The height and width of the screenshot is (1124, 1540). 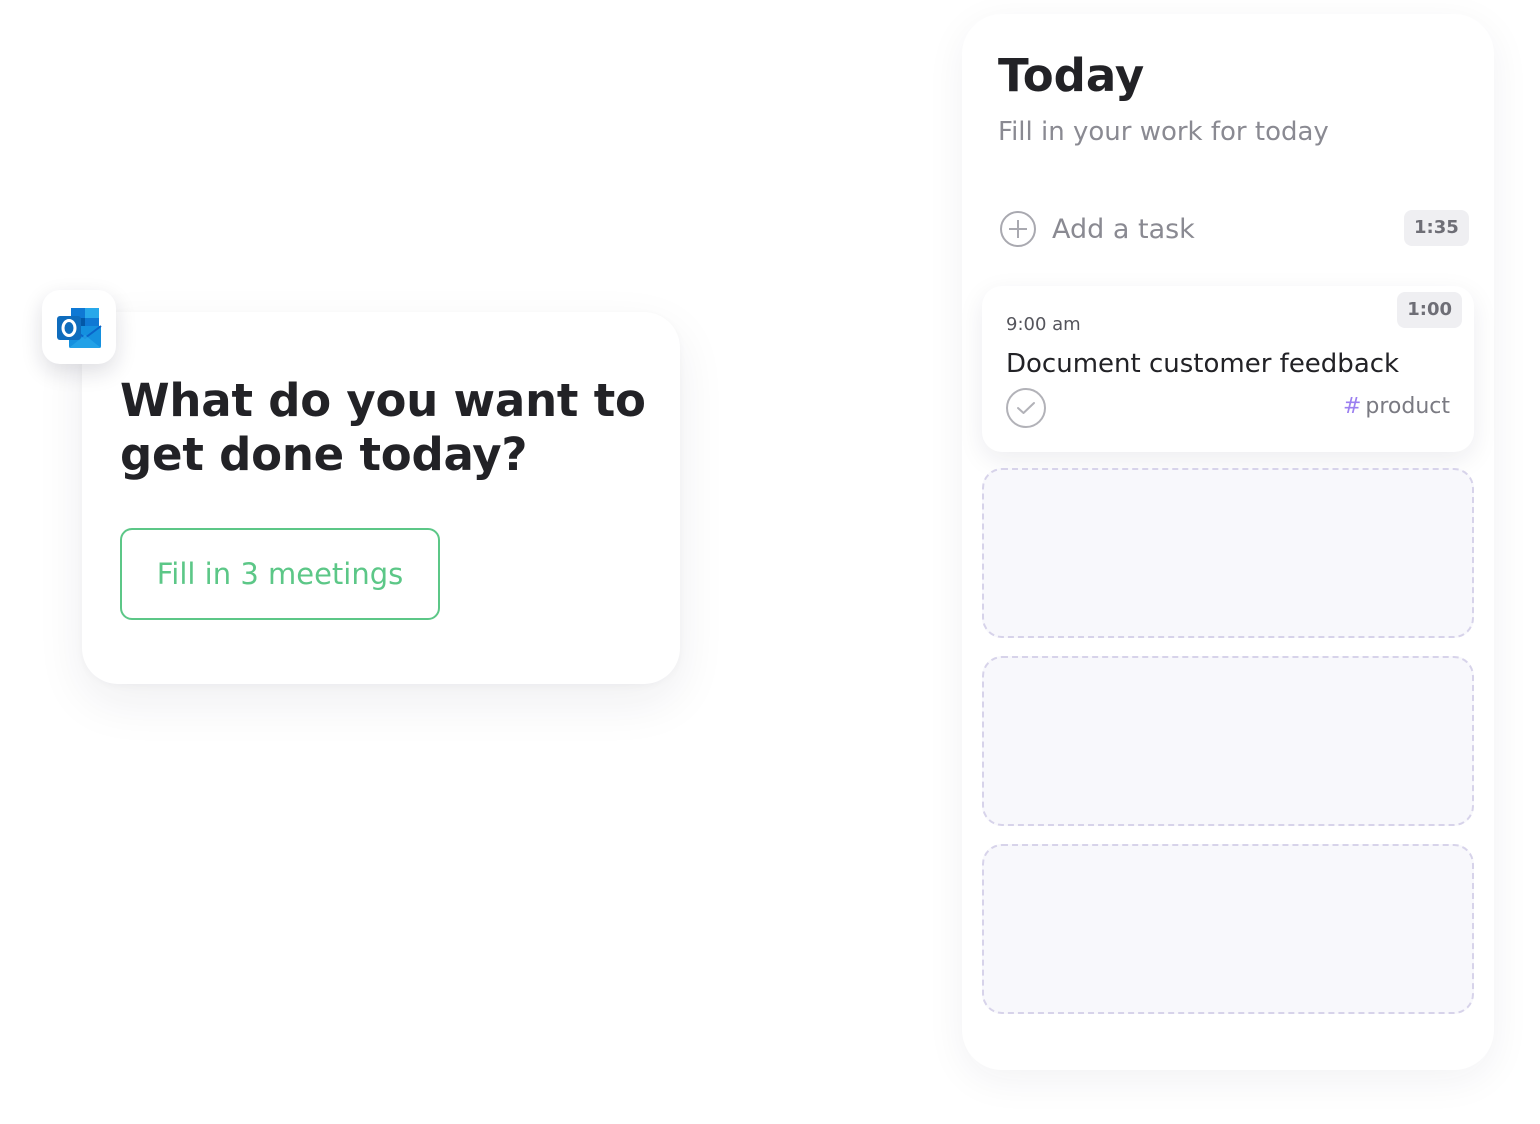 I want to click on today-subtitle: Fill in your work for today, so click(x=1163, y=132).